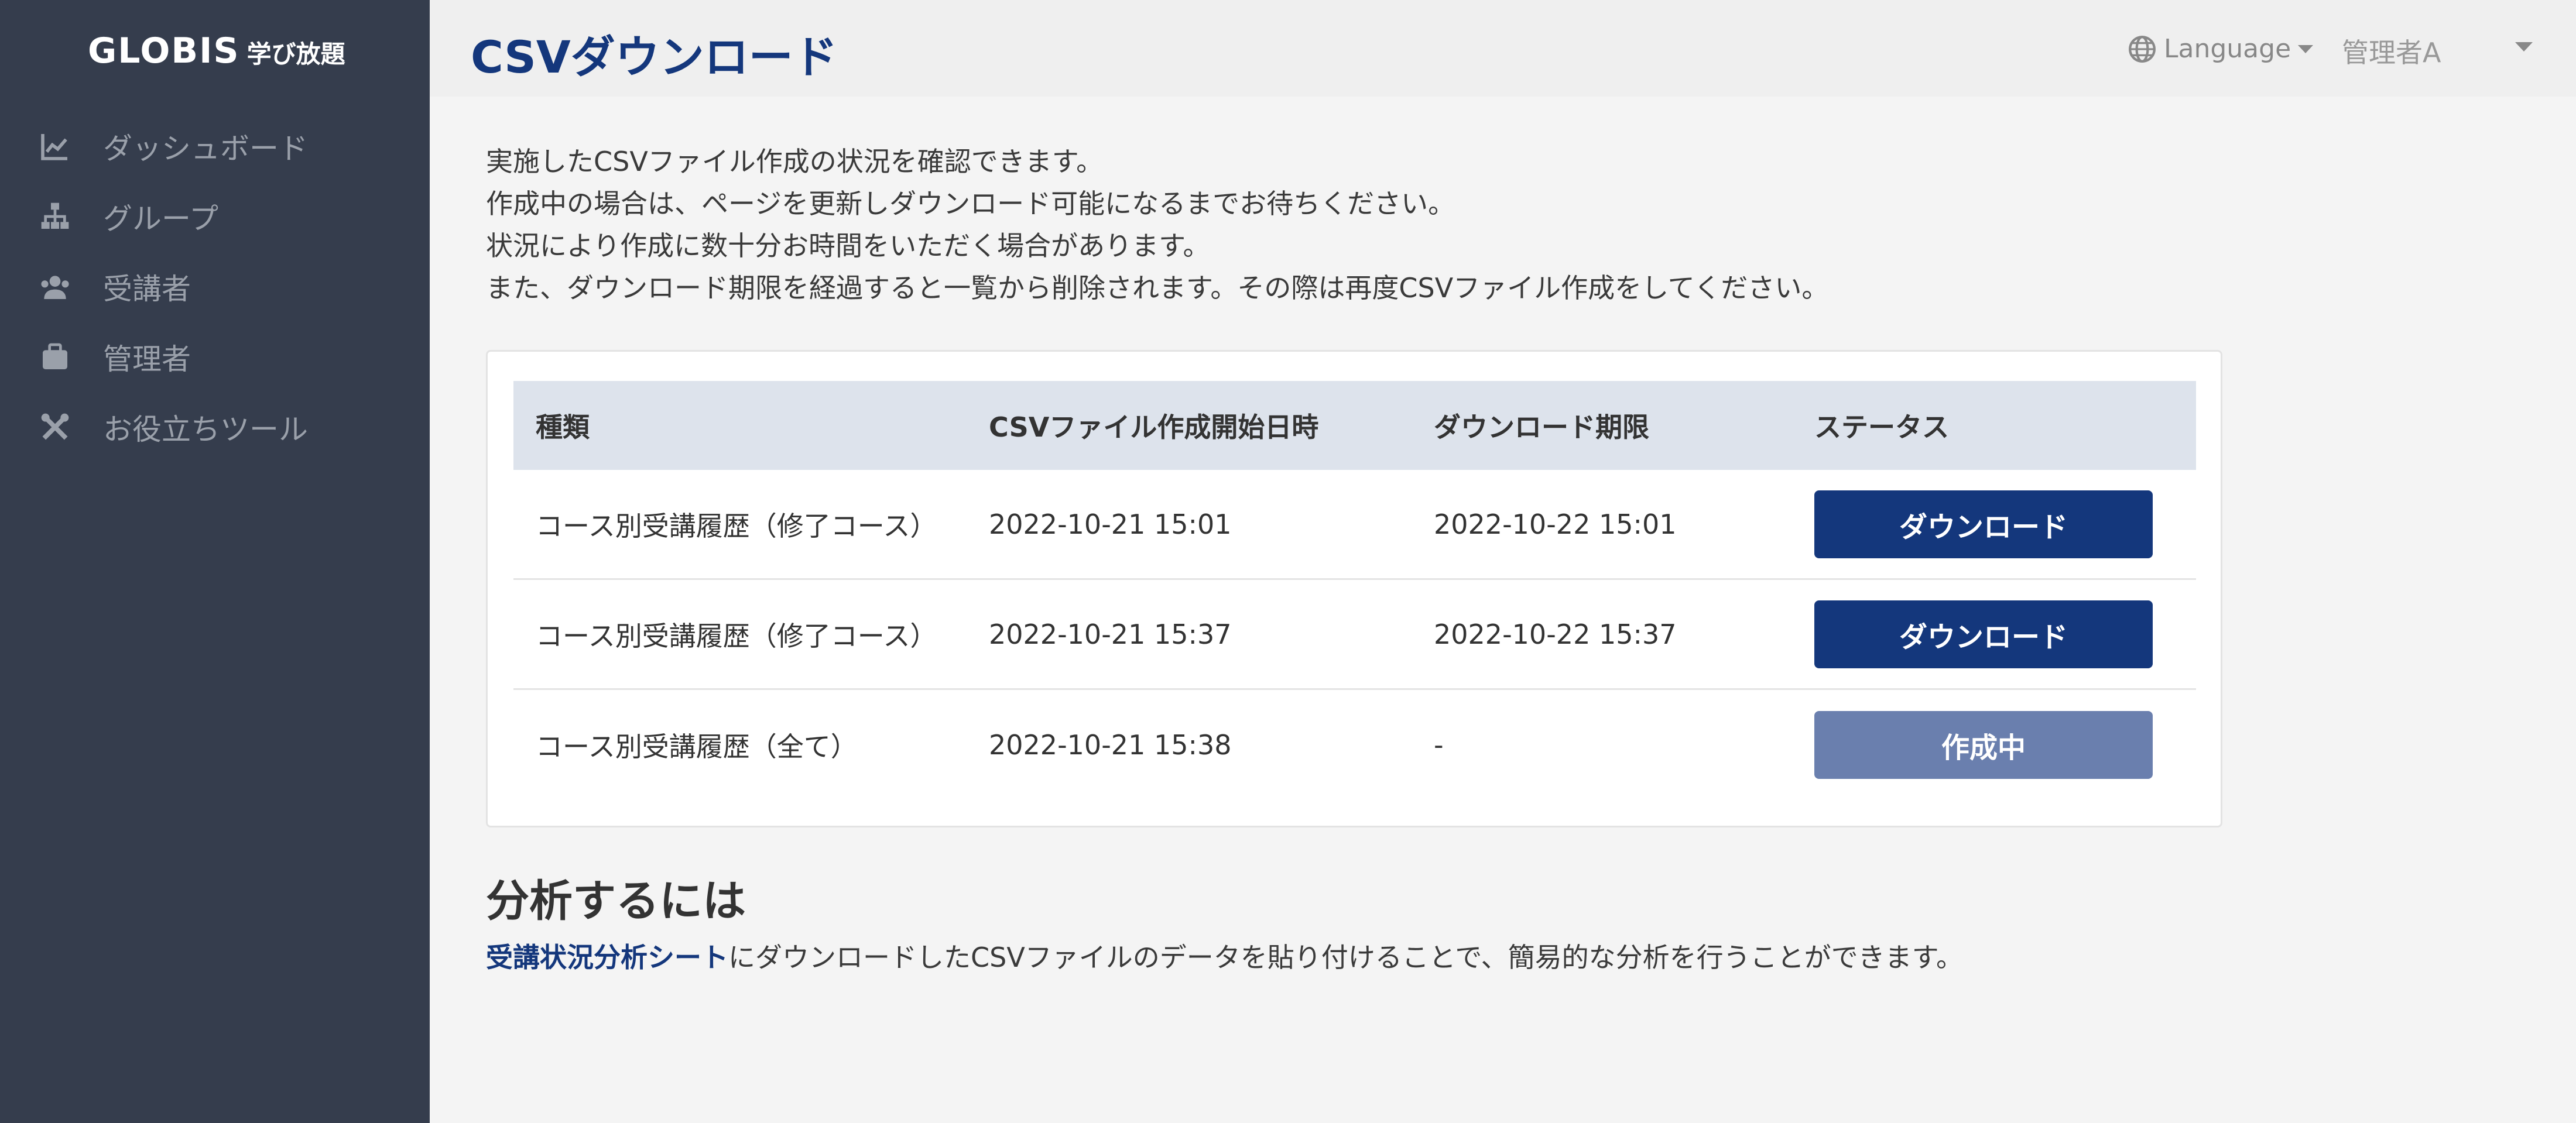  What do you see at coordinates (616, 901) in the screenshot?
I see `analysis-title: 分析するには` at bounding box center [616, 901].